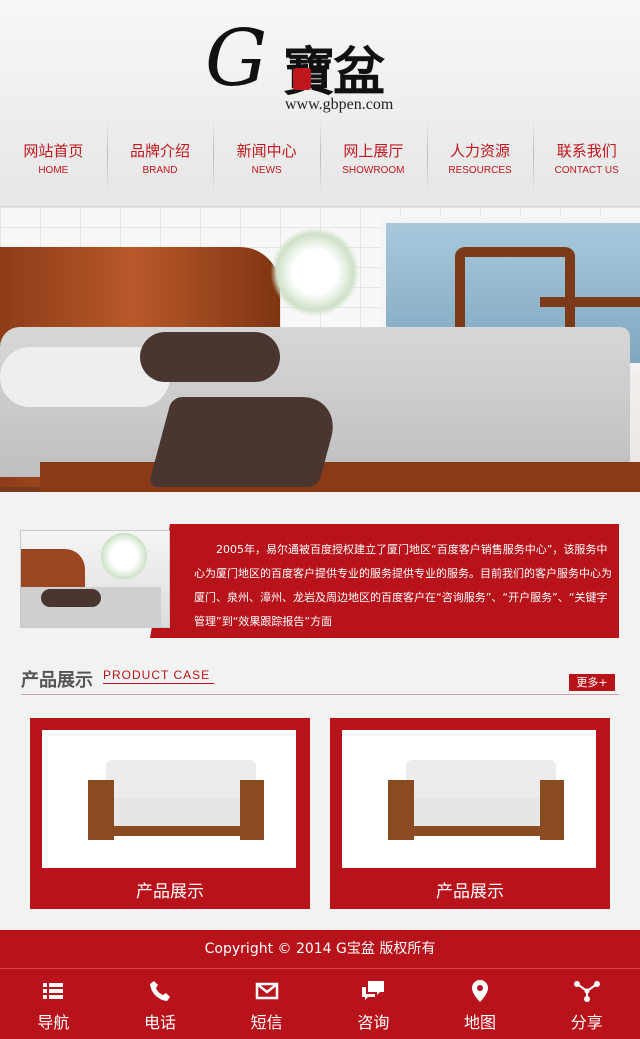  What do you see at coordinates (480, 170) in the screenshot?
I see `nav-label-en: RESOURCES` at bounding box center [480, 170].